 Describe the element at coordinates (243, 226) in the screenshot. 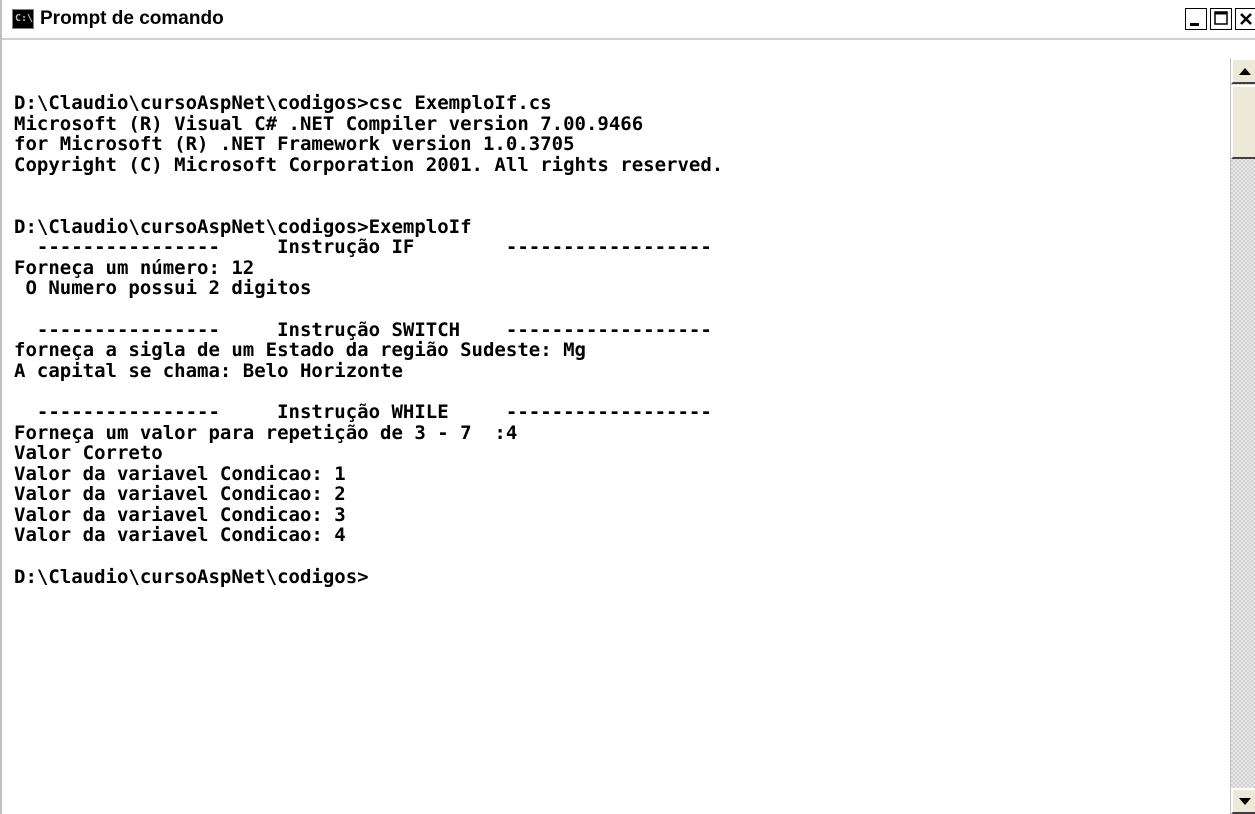

I see `console-line: D:\Claudio\cursoAspNet\codigos>ExemploIf` at that location.